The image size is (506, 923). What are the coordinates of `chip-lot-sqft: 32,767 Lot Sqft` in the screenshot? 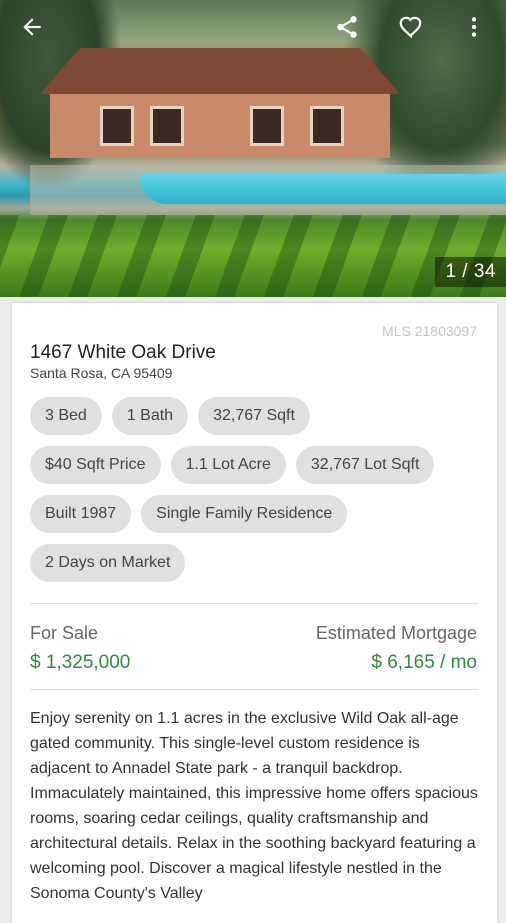 It's located at (365, 465).